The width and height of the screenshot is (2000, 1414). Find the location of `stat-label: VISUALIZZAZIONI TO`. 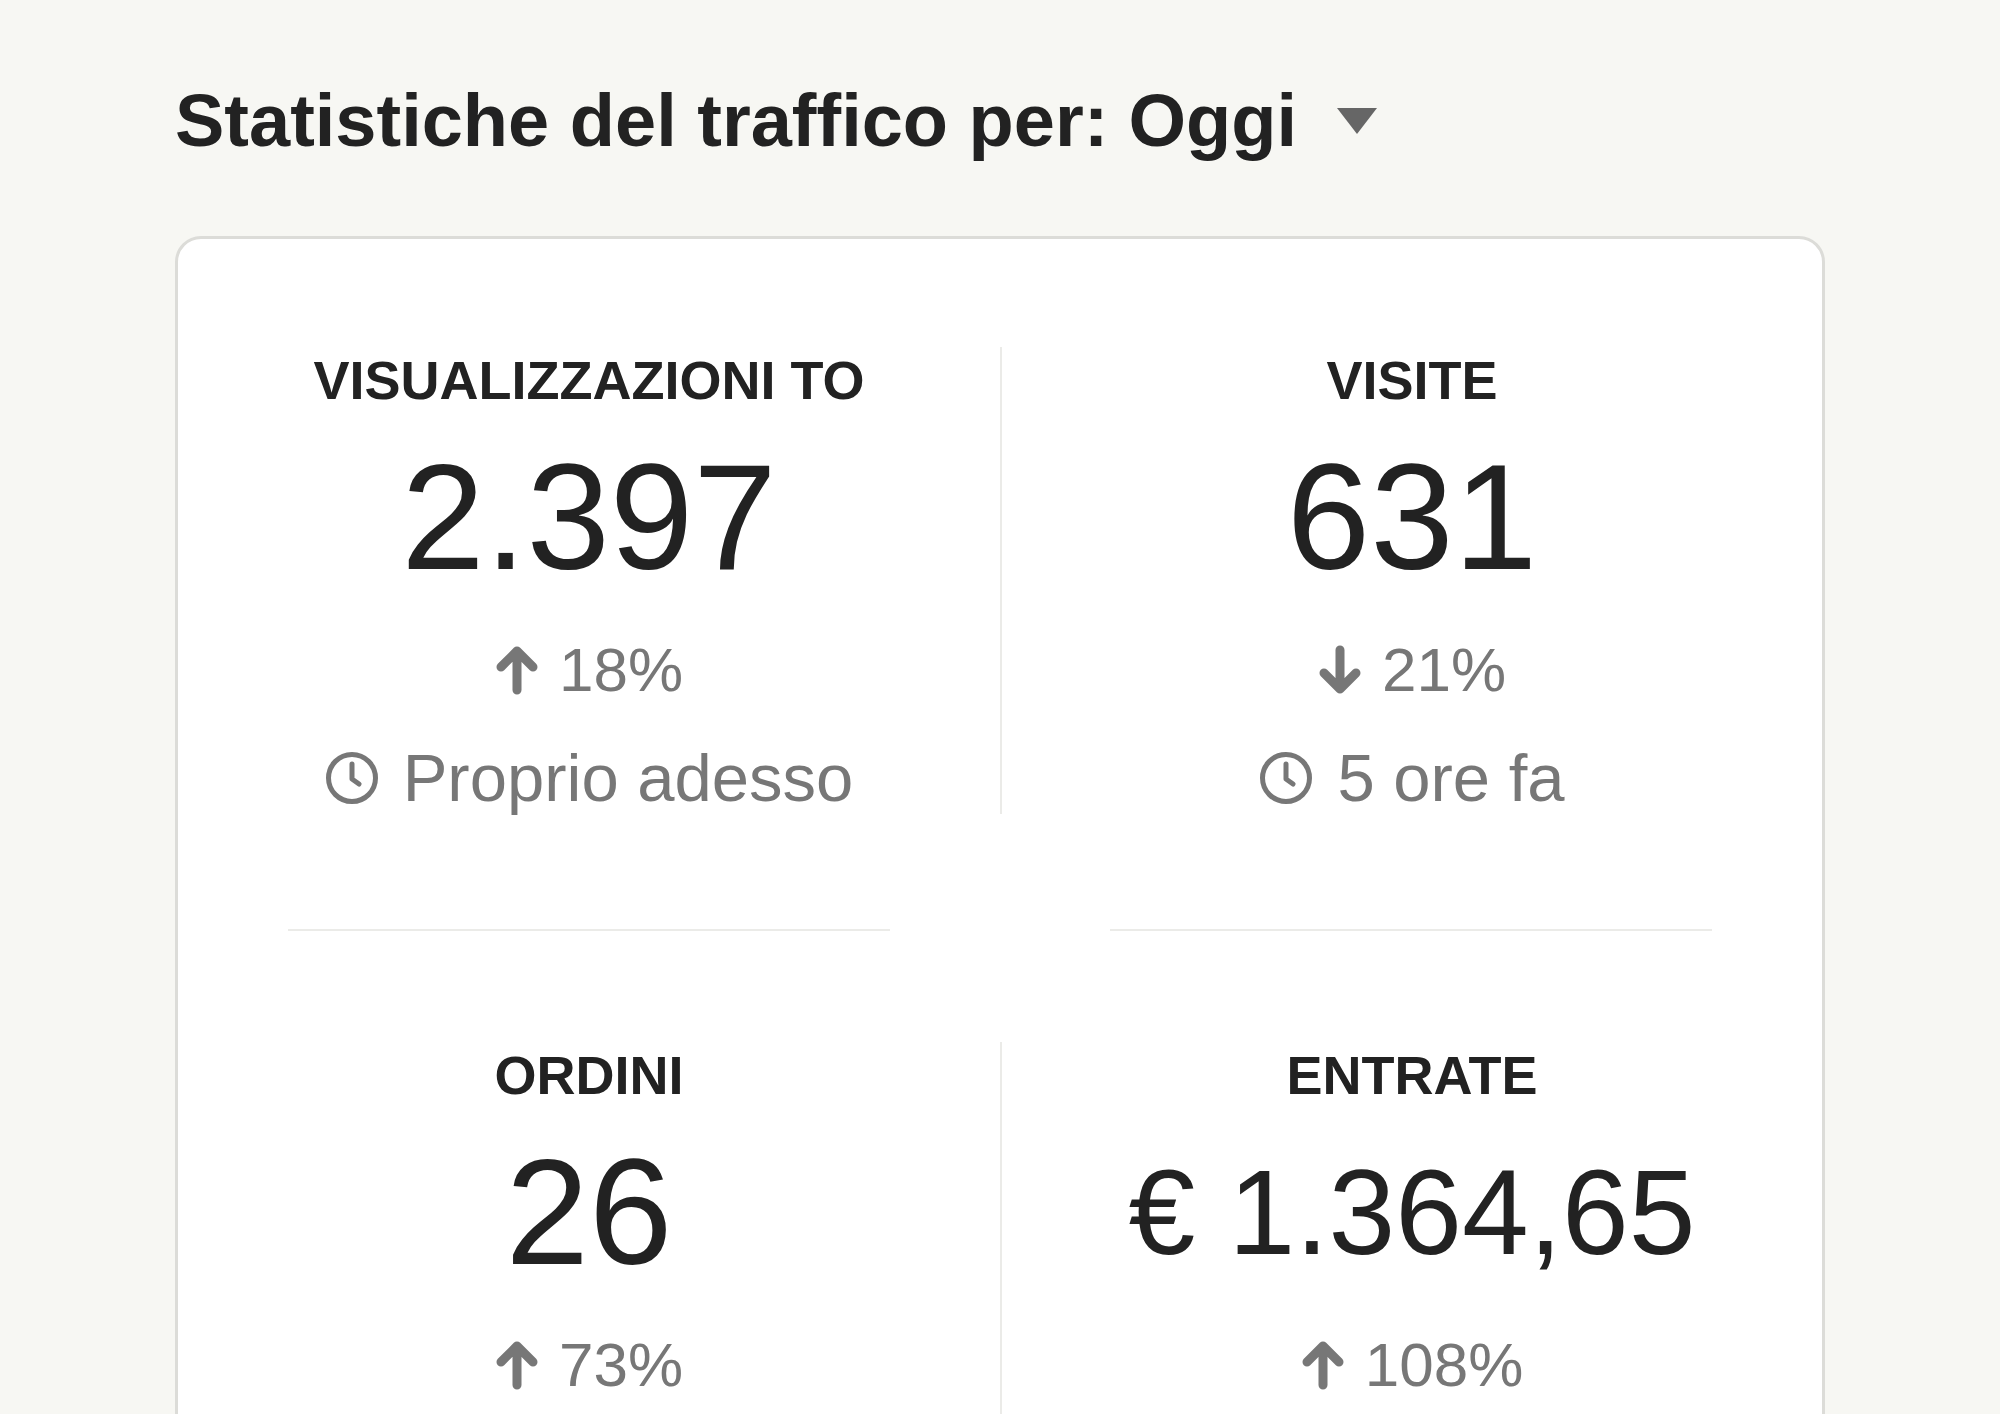

stat-label: VISUALIZZAZIONI TO is located at coordinates (589, 380).